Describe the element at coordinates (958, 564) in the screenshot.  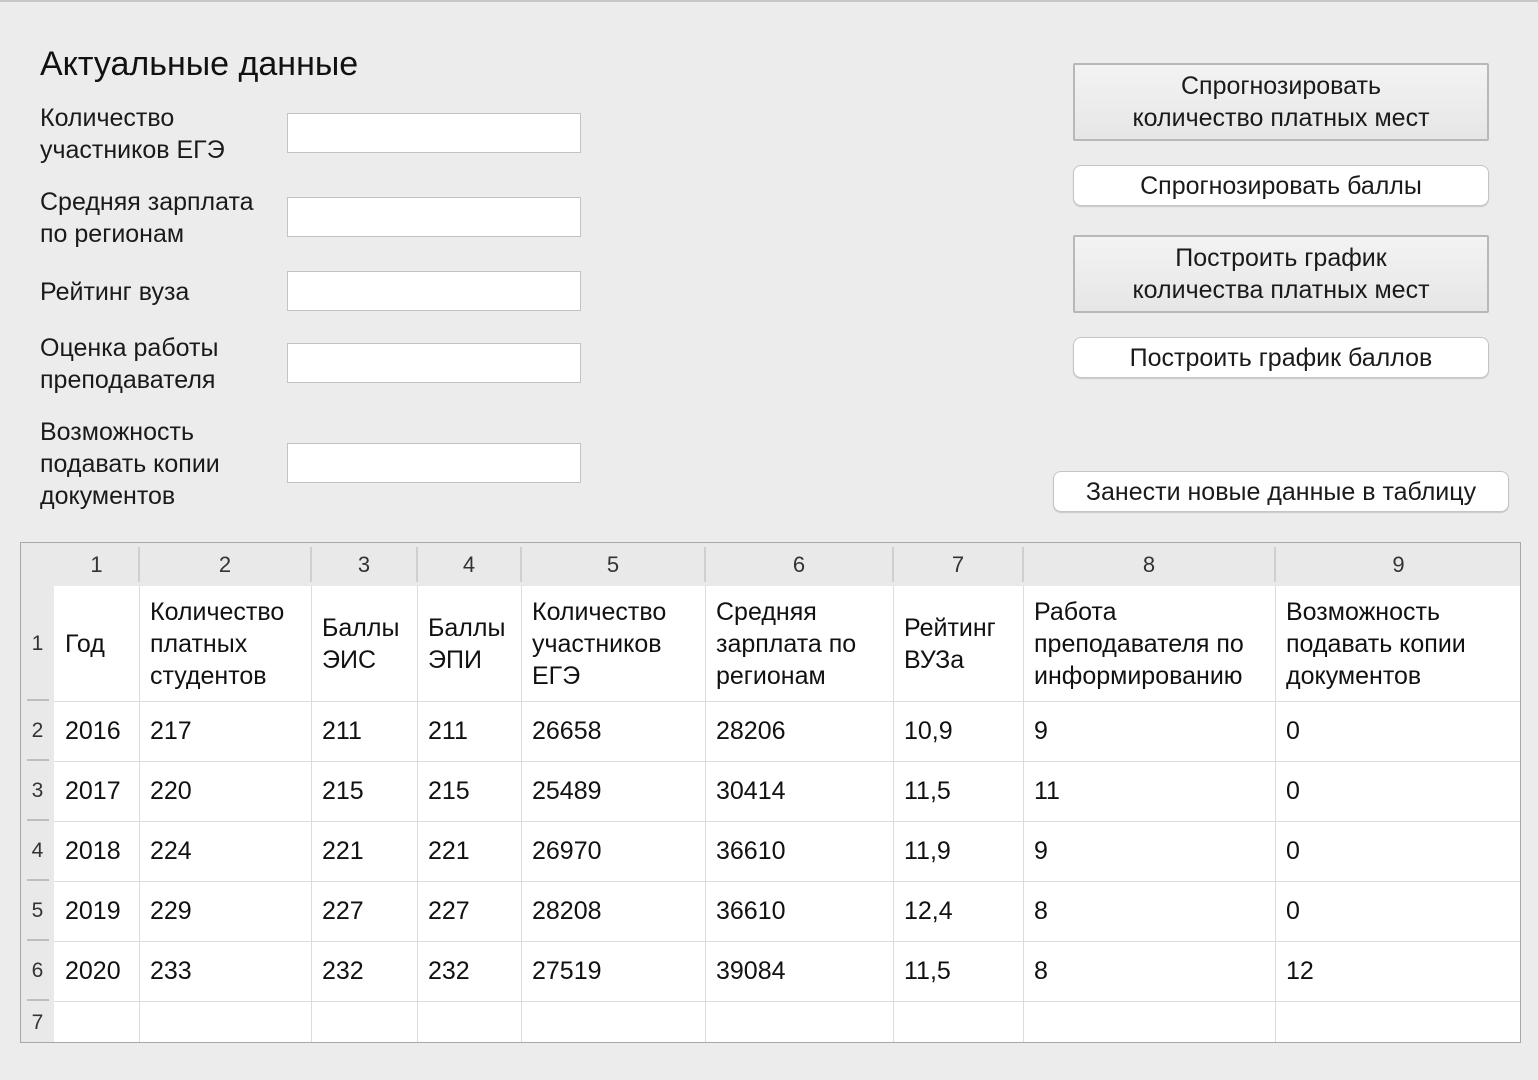
I see `column-header: 7` at that location.